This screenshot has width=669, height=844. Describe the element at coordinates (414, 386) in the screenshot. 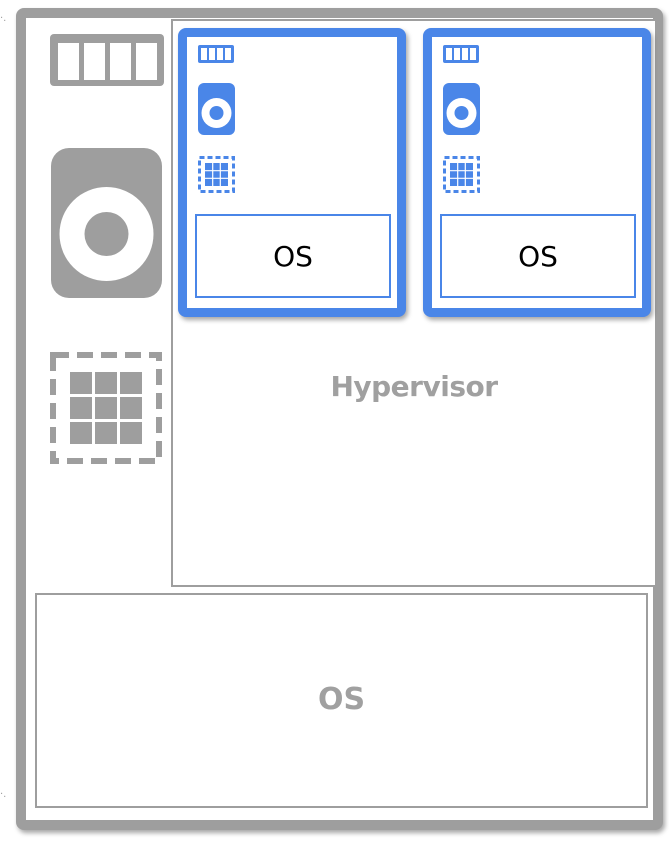

I see `hypervisor-label: Hypervisor` at that location.